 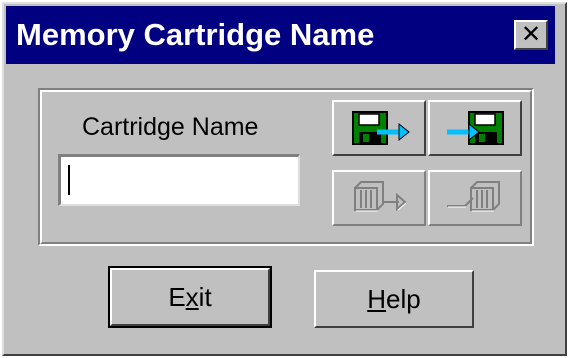 What do you see at coordinates (179, 180) in the screenshot?
I see `cartridge-name-input` at bounding box center [179, 180].